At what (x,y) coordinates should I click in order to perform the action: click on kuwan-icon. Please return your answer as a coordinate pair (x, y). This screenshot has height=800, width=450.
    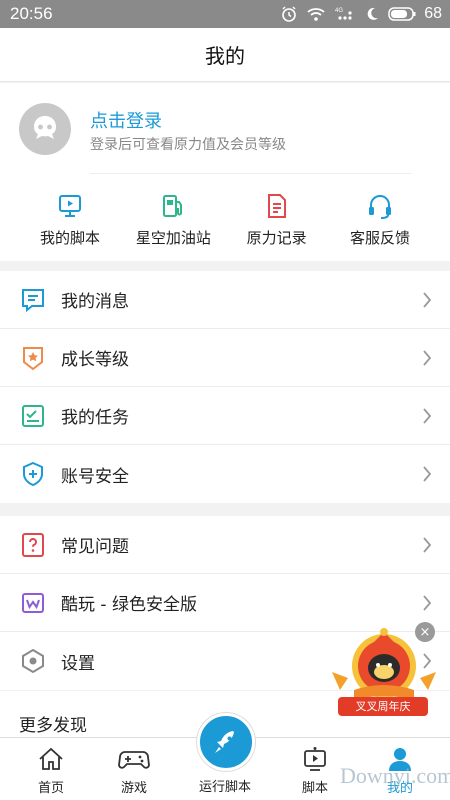
    Looking at the image, I should click on (33, 603).